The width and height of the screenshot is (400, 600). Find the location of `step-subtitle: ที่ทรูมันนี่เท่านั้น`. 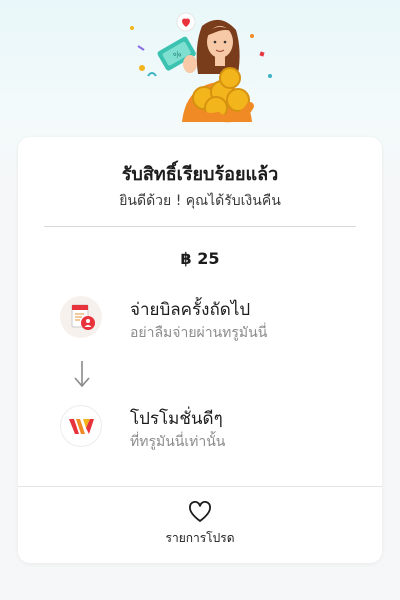

step-subtitle: ที่ทรูมันนี่เท่านั้น is located at coordinates (178, 442).